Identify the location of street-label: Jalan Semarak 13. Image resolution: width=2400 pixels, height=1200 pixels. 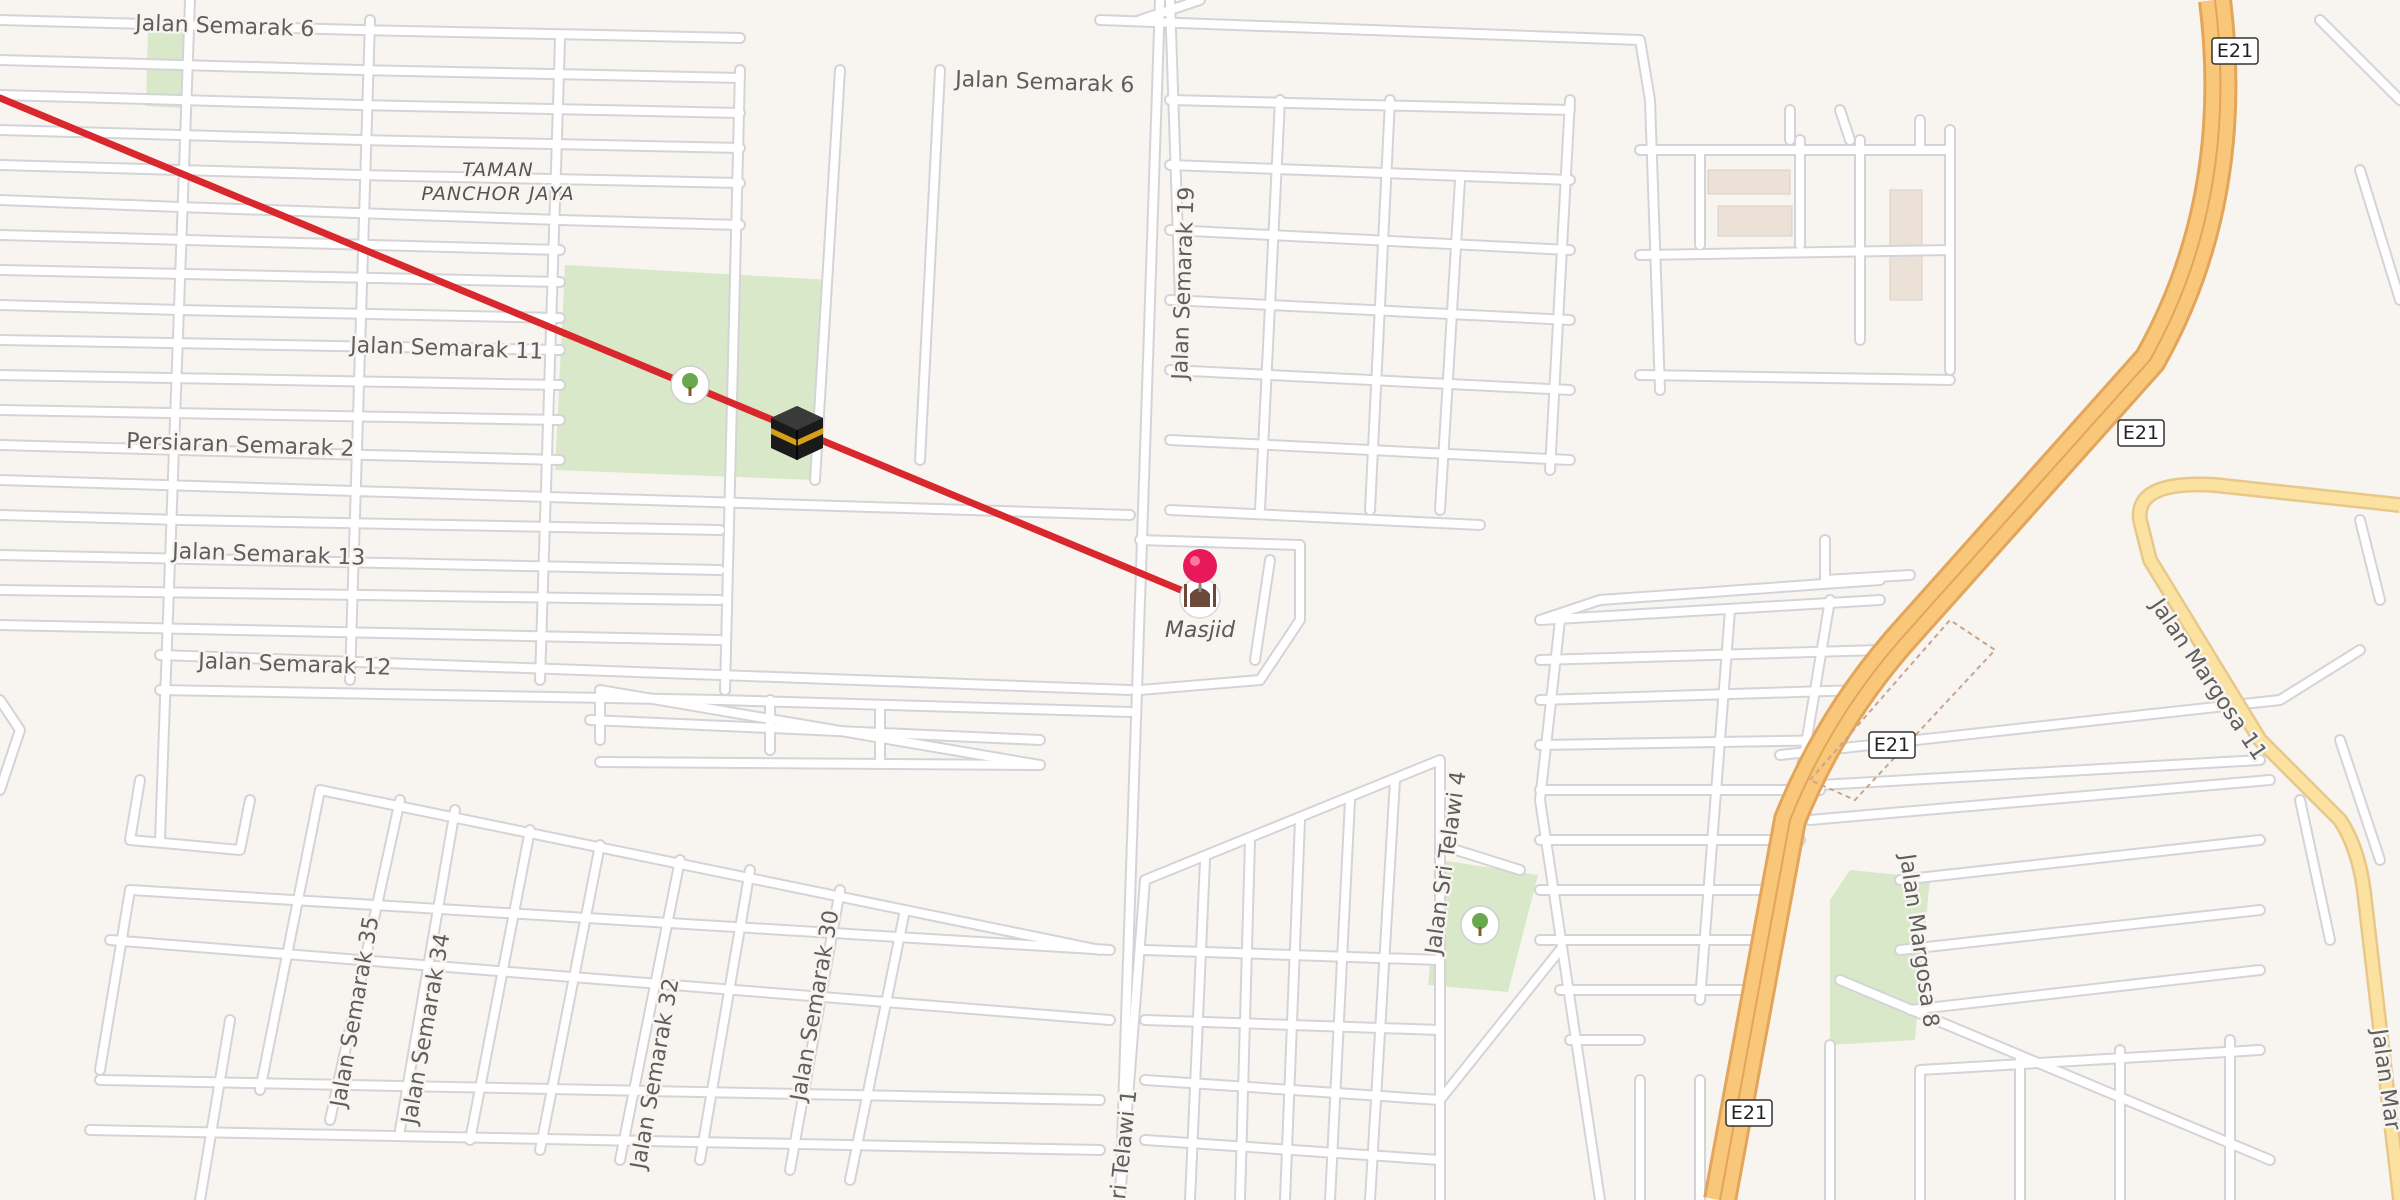
(268, 555).